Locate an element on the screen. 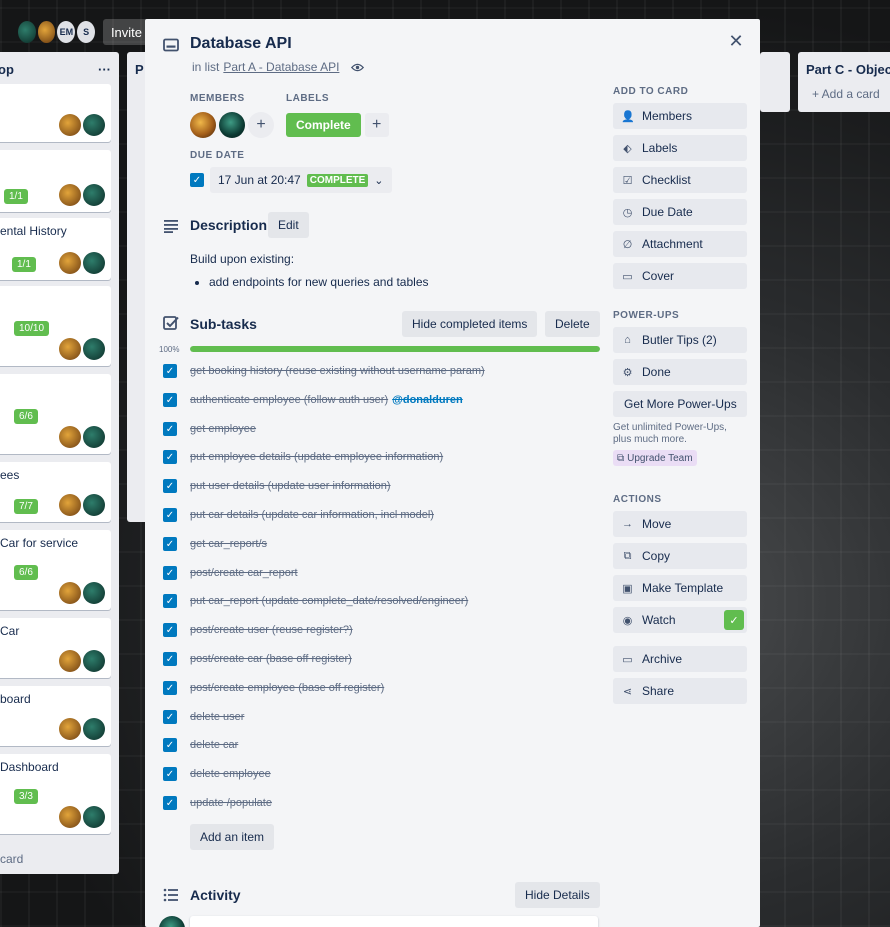  checklist-item-text: get employee is located at coordinates (223, 429).